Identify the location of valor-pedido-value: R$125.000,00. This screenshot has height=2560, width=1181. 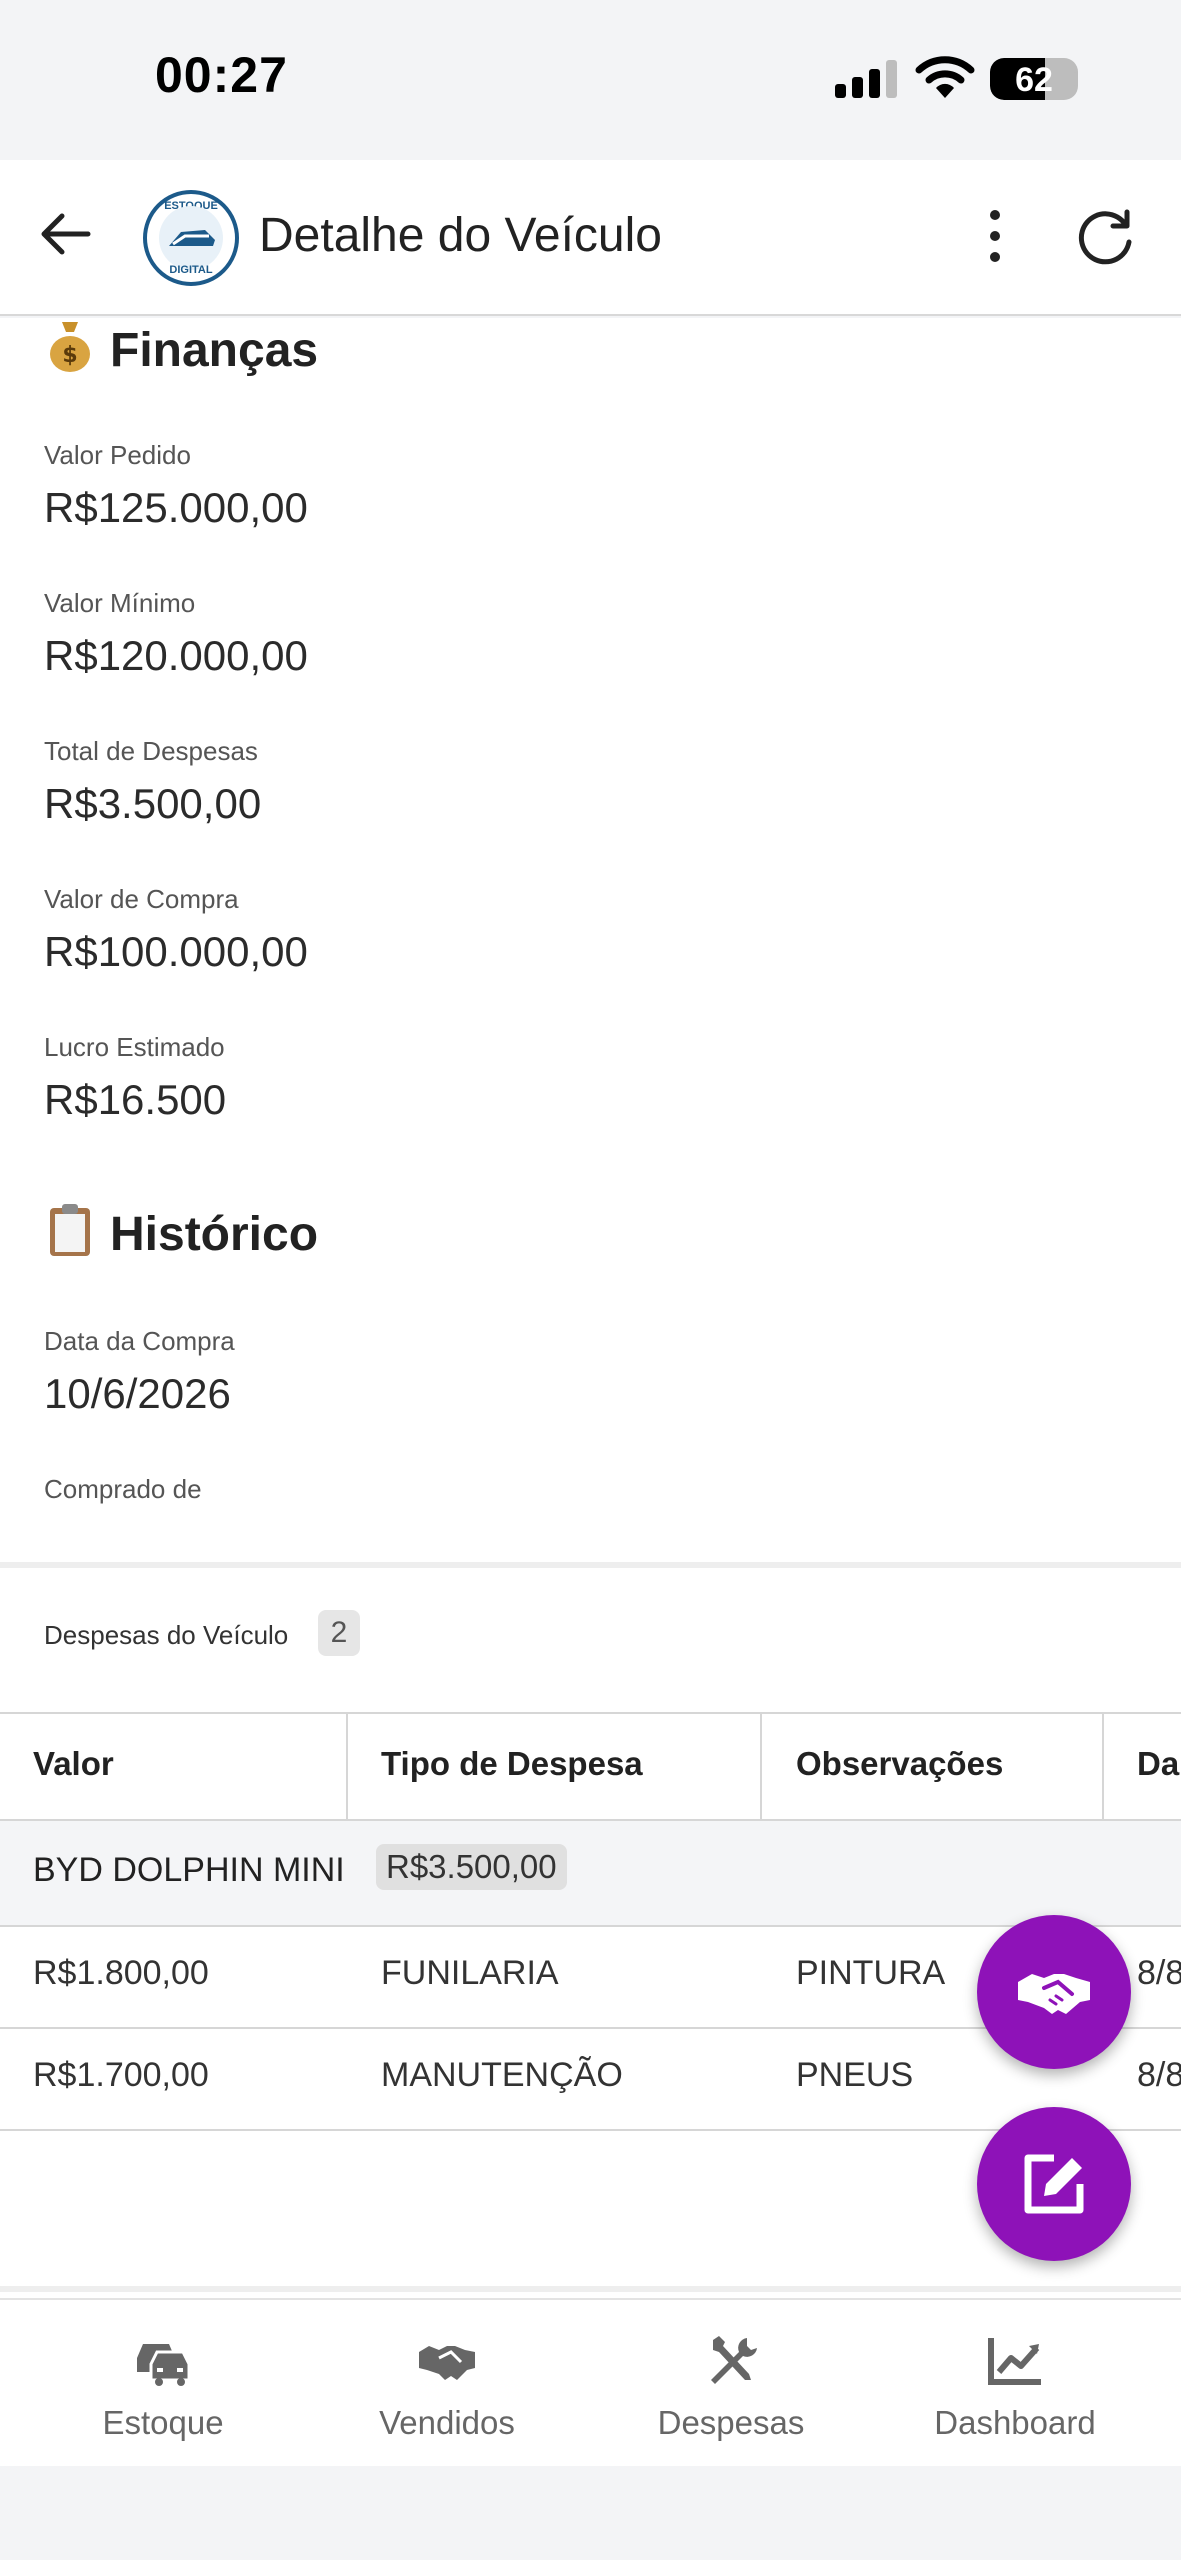
(176, 507).